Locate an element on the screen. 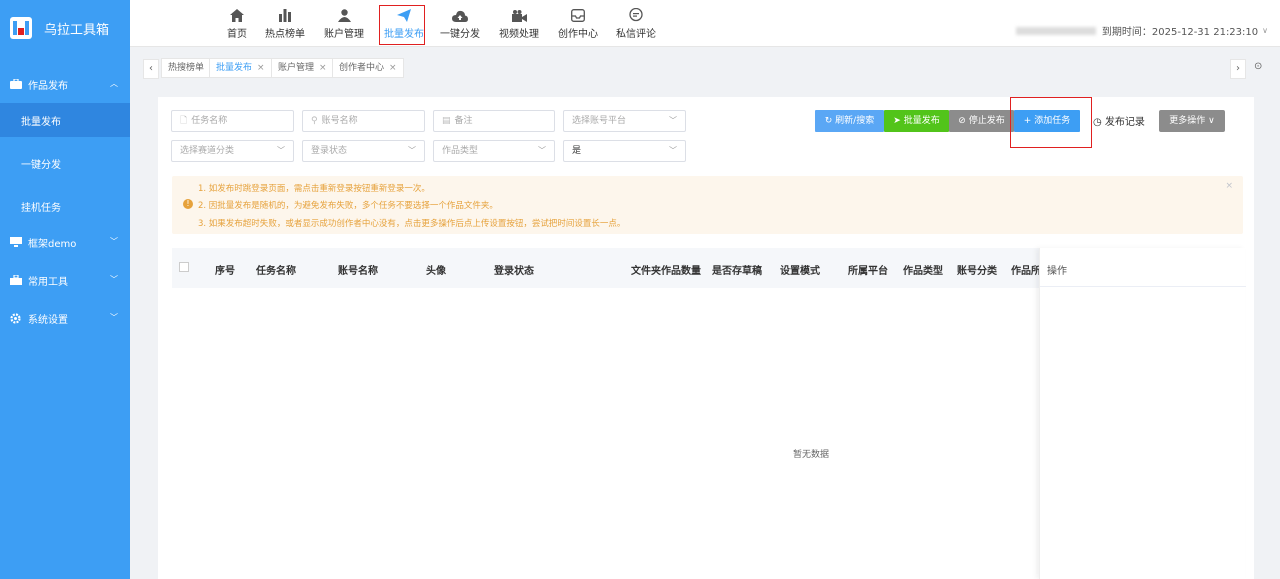 The width and height of the screenshot is (1280, 579). publish-records-link: ◷ 发布记录 is located at coordinates (1119, 120).